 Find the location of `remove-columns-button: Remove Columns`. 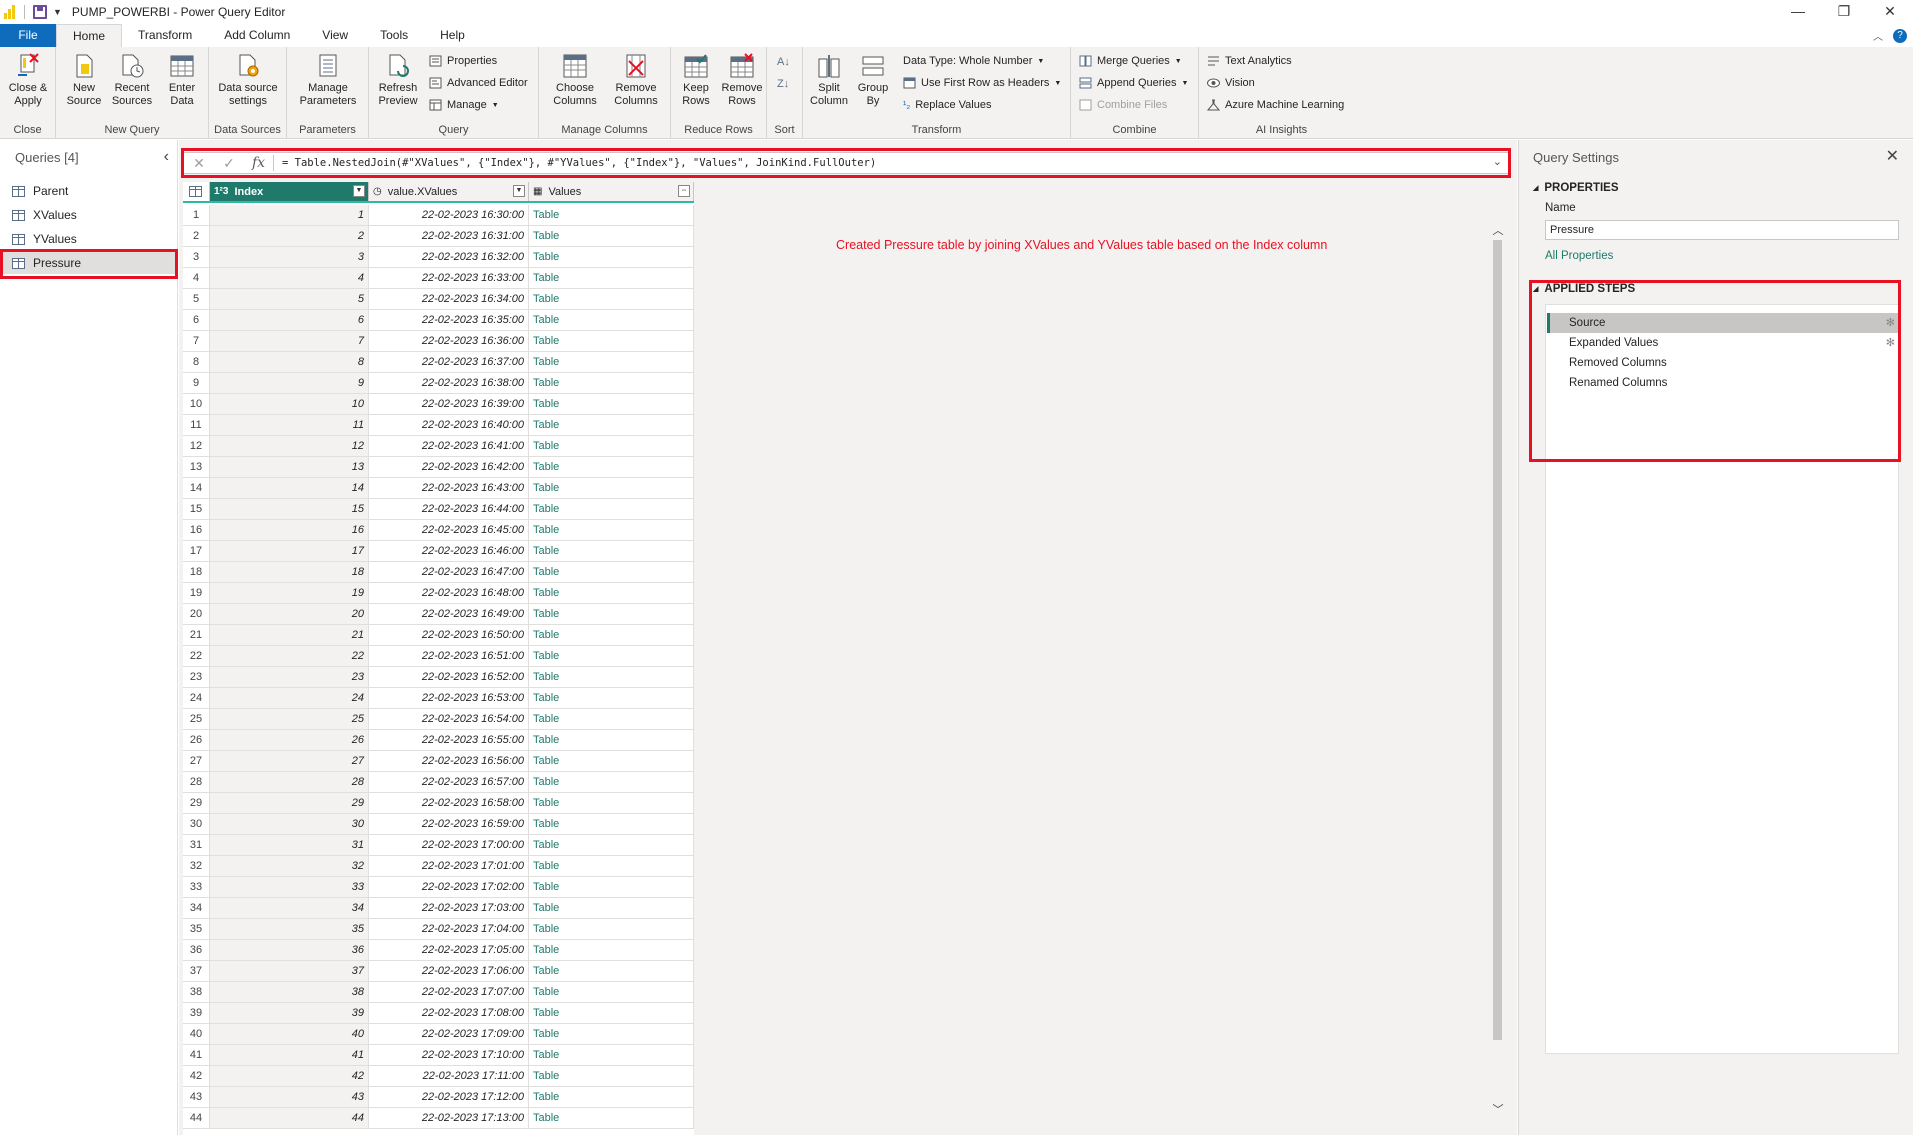

remove-columns-button: Remove Columns is located at coordinates (636, 80).